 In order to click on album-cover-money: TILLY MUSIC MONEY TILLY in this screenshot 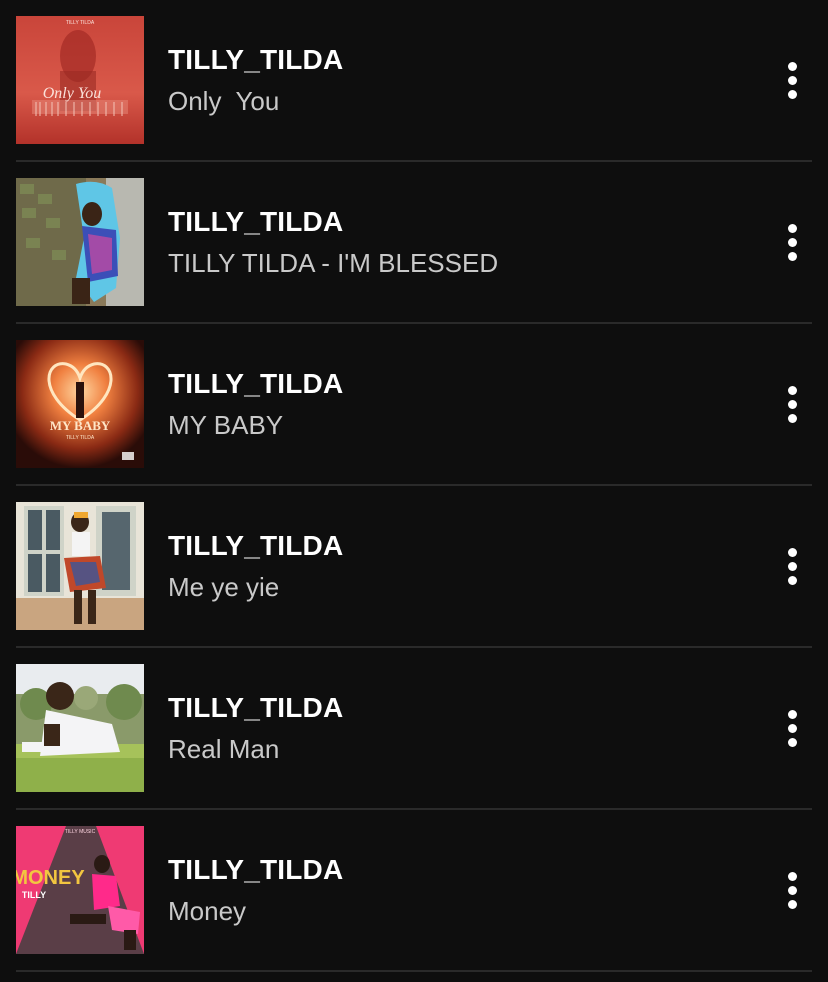, I will do `click(80, 890)`.